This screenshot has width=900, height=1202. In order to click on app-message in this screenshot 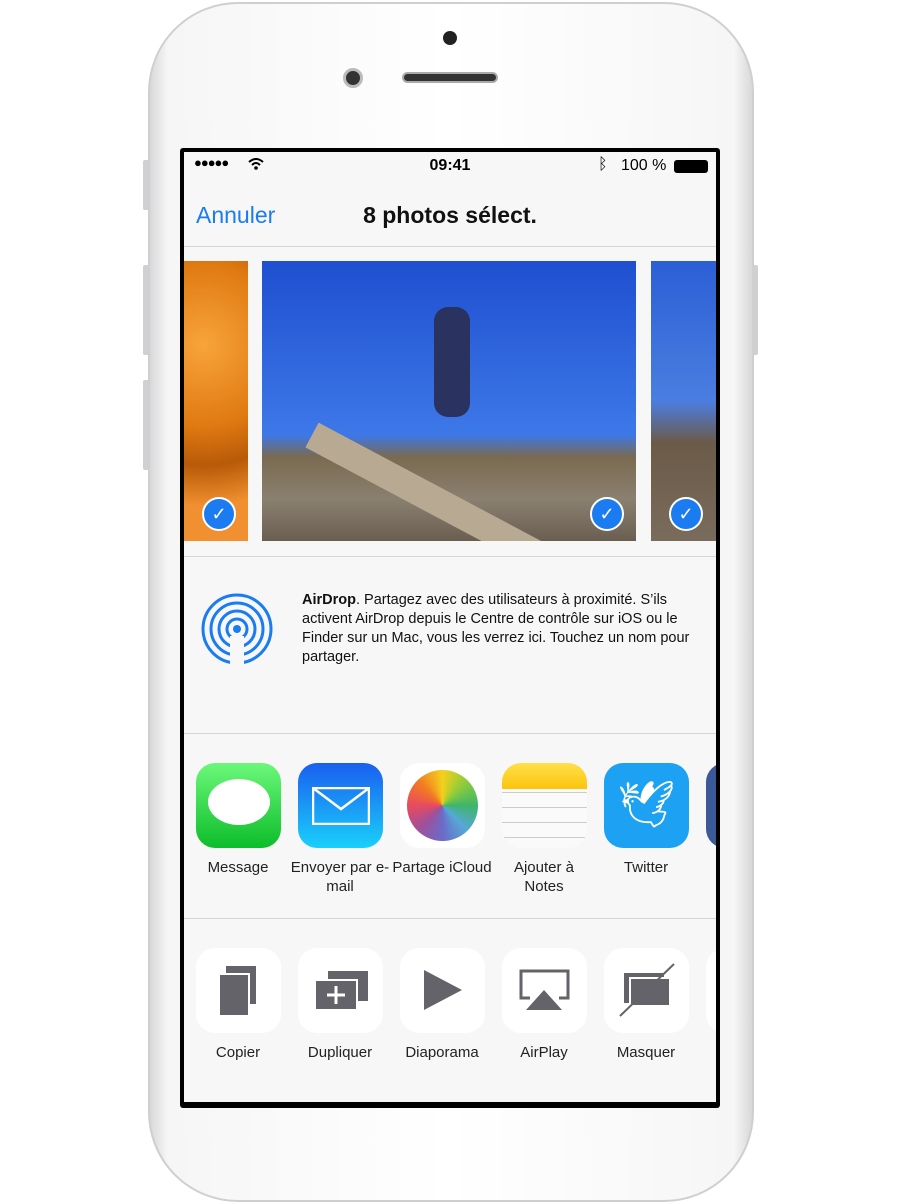, I will do `click(238, 805)`.